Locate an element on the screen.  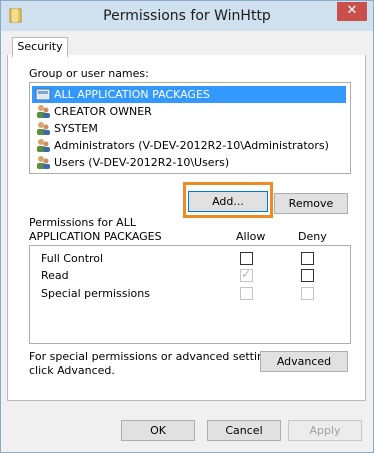
user-item-creator-owner: CREATOR OWNER is located at coordinates (92, 111).